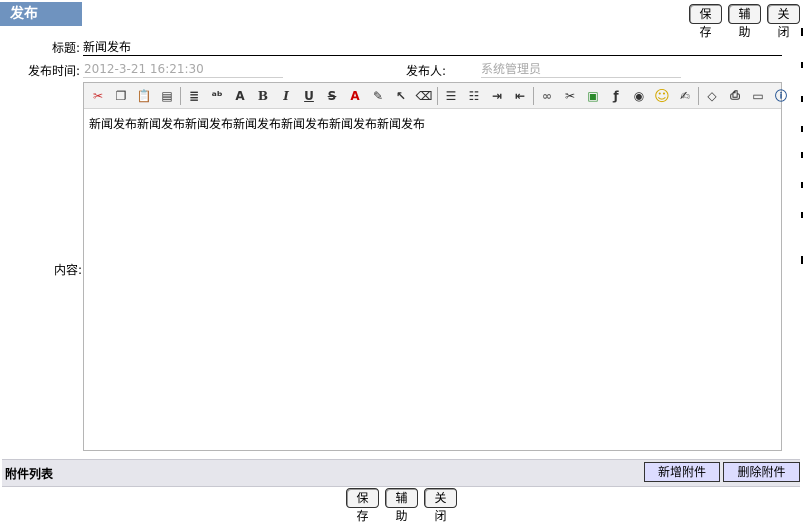 The width and height of the screenshot is (804, 525). What do you see at coordinates (424, 96) in the screenshot?
I see `eraser-icon: ⌫` at bounding box center [424, 96].